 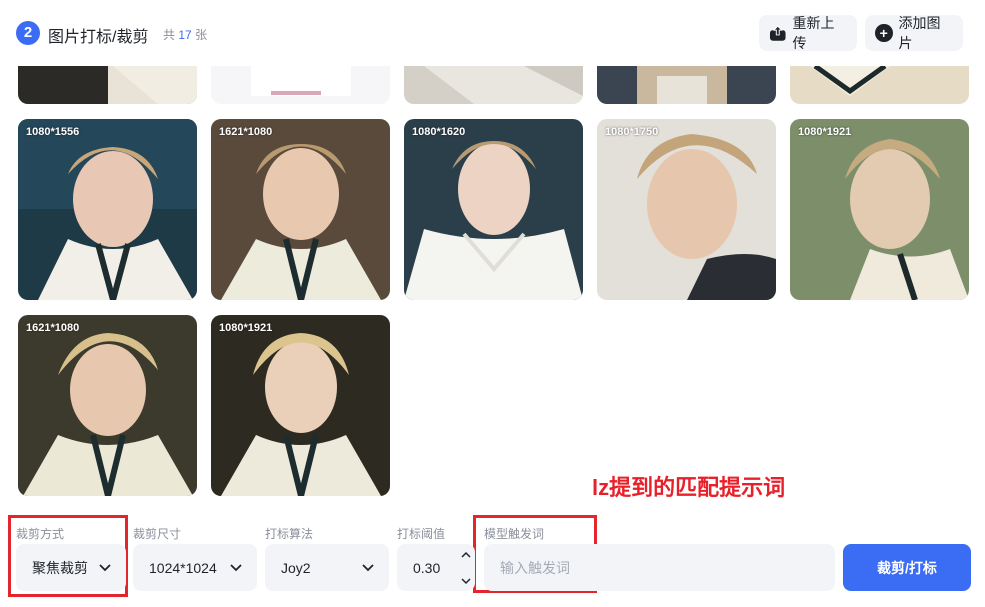 What do you see at coordinates (686, 209) in the screenshot?
I see `image-thumbnail: 1080*1750` at bounding box center [686, 209].